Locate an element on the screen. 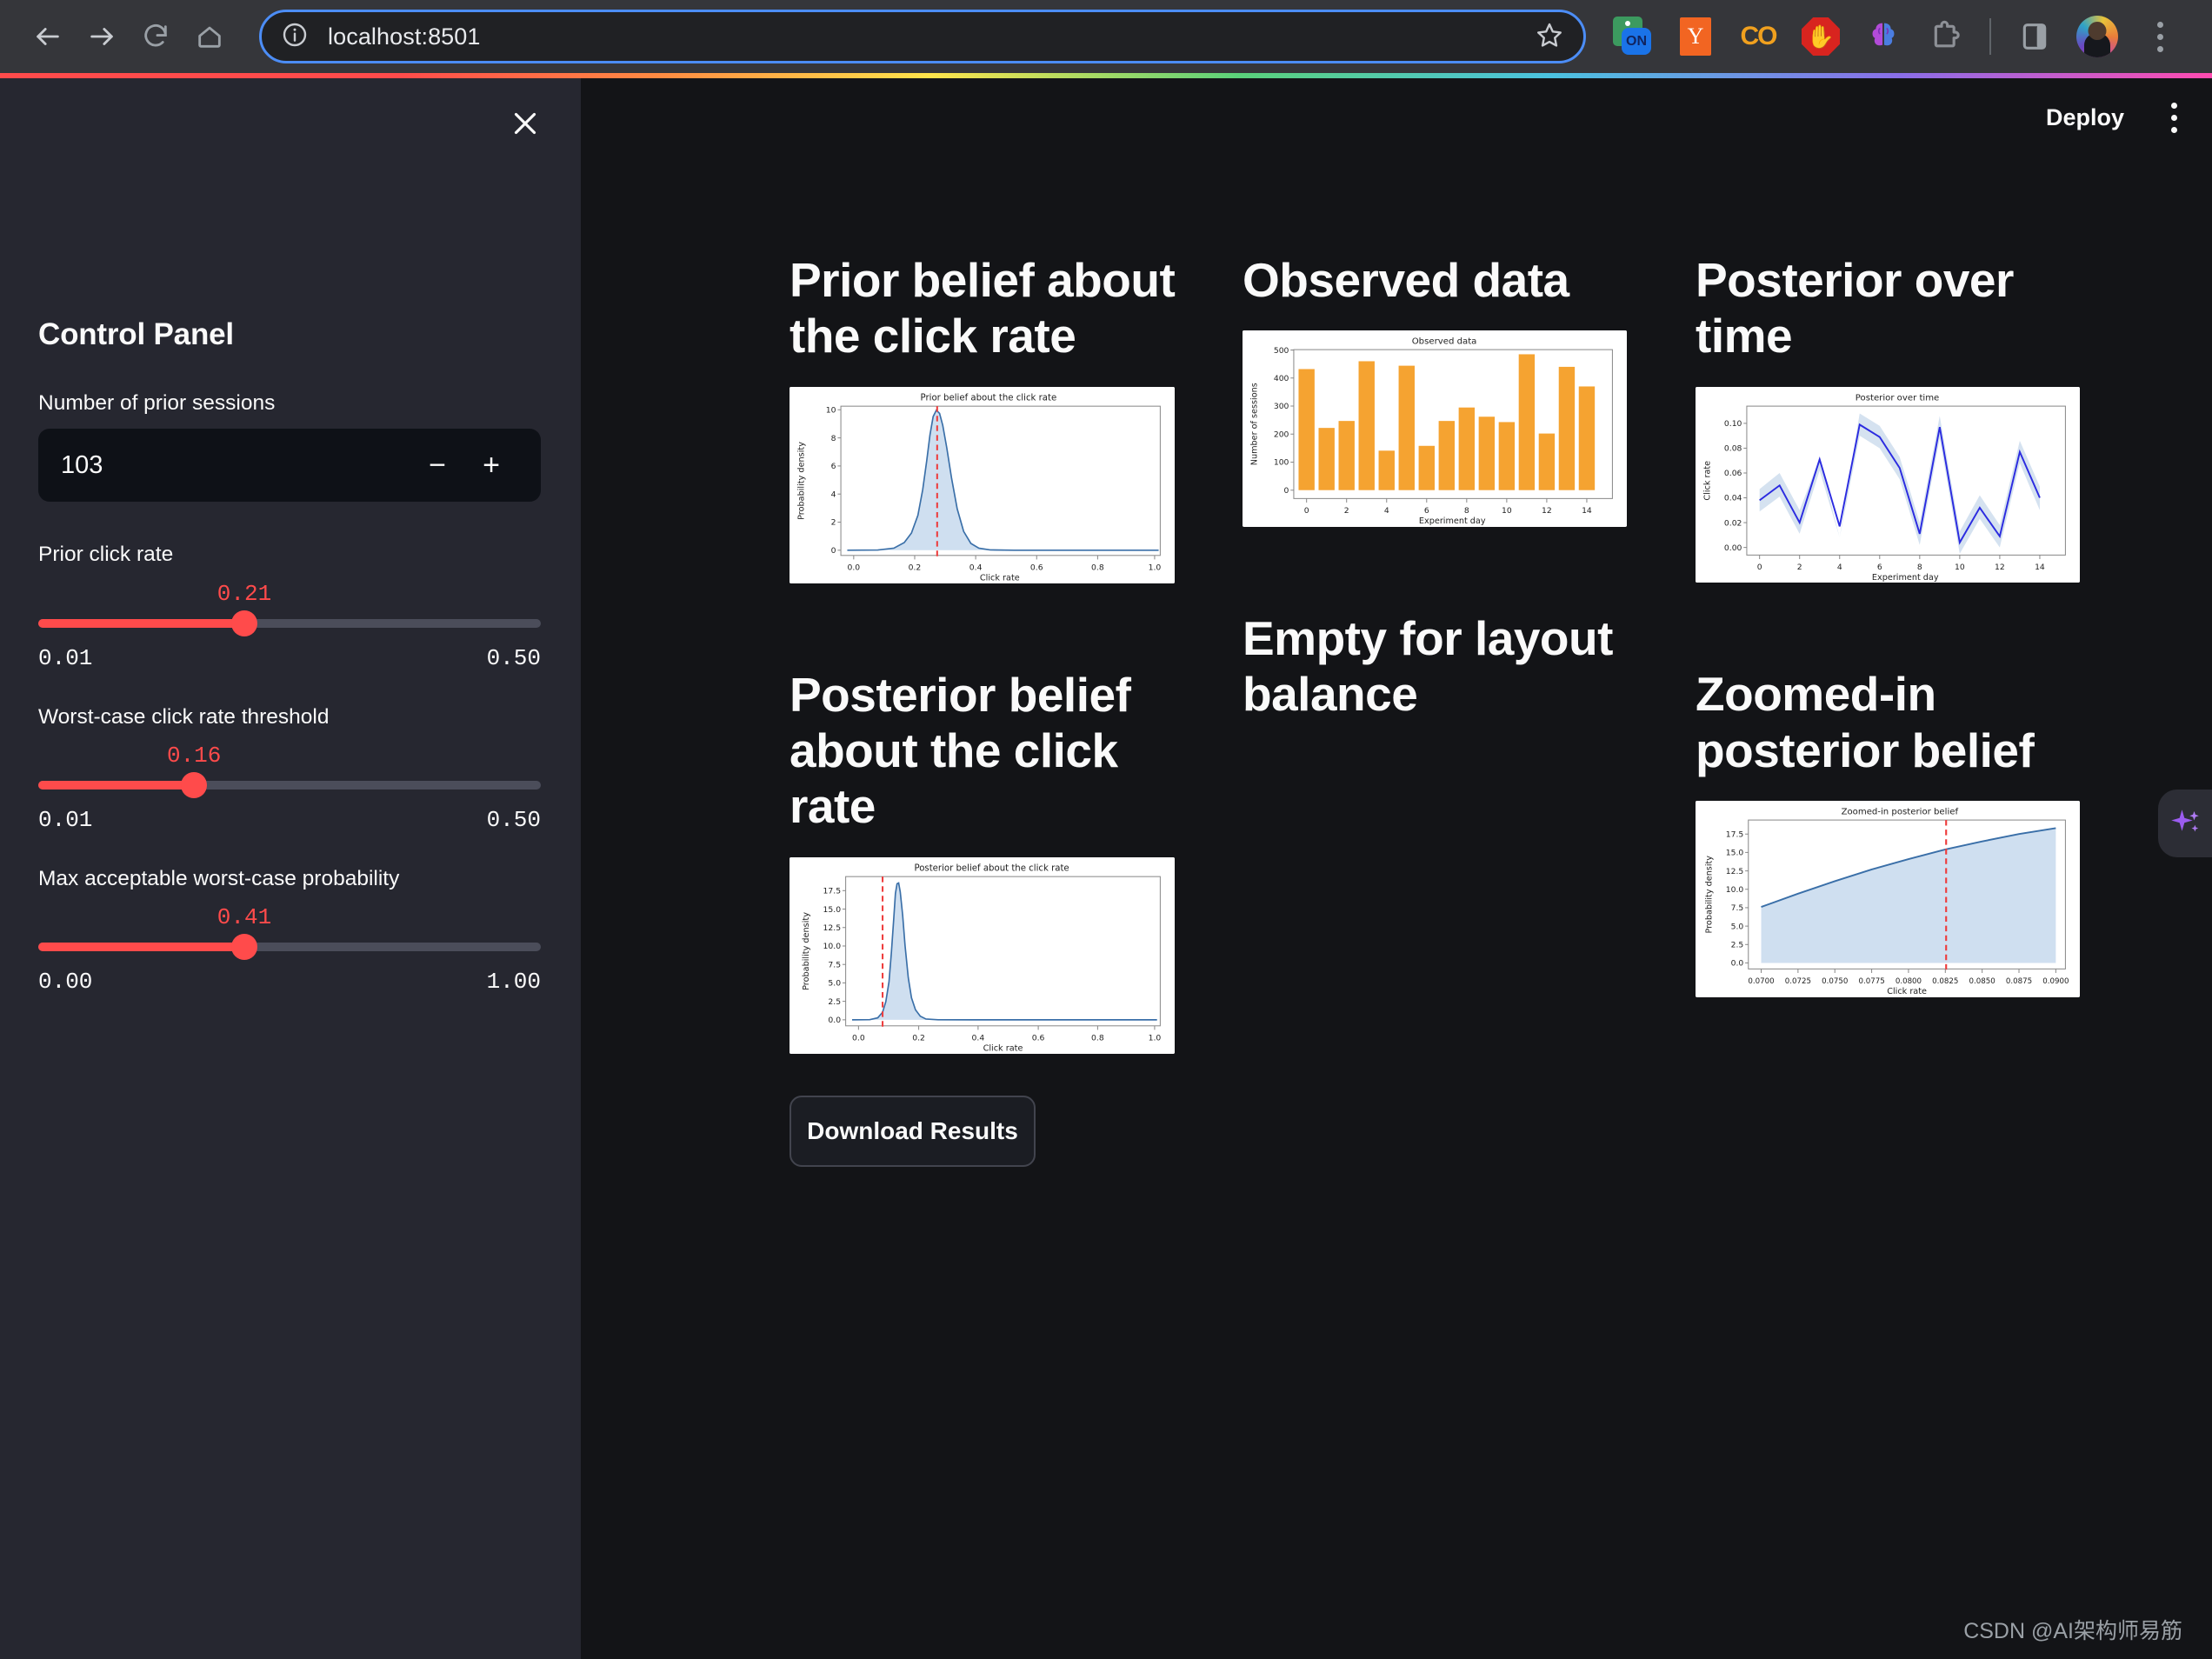 The image size is (2212, 1659). ytick-8: 8 is located at coordinates (833, 439).